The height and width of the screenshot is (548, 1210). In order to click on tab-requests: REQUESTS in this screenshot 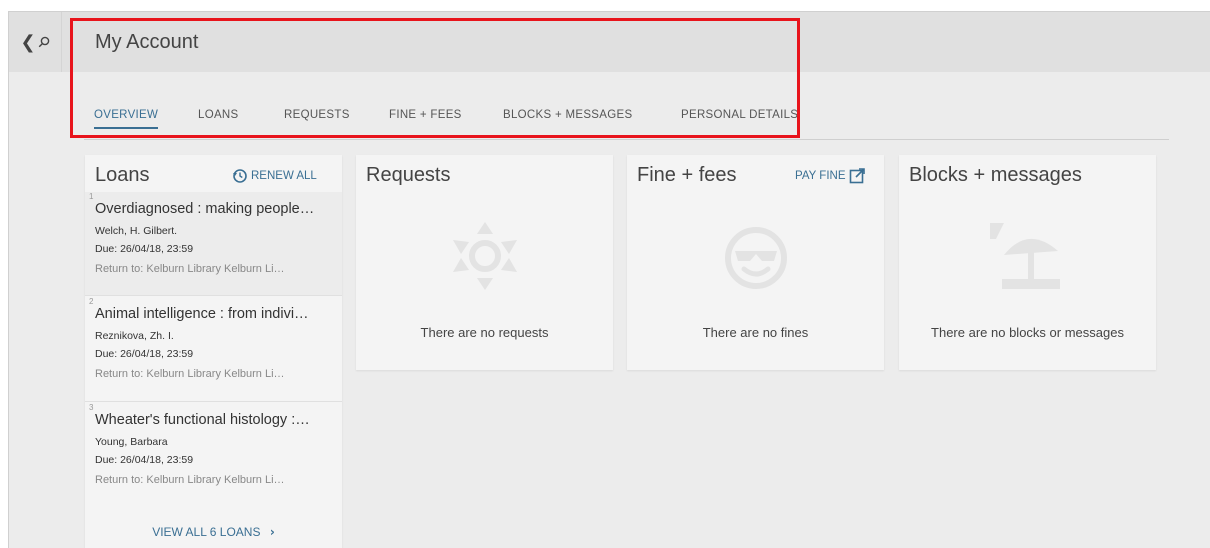, I will do `click(317, 118)`.